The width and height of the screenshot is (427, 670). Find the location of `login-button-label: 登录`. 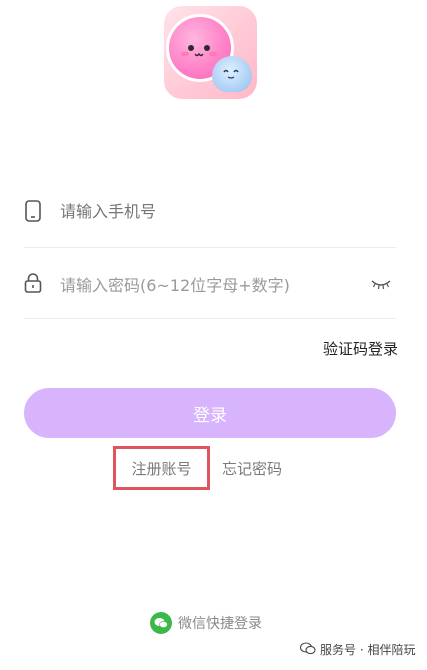

login-button-label: 登录 is located at coordinates (210, 415).